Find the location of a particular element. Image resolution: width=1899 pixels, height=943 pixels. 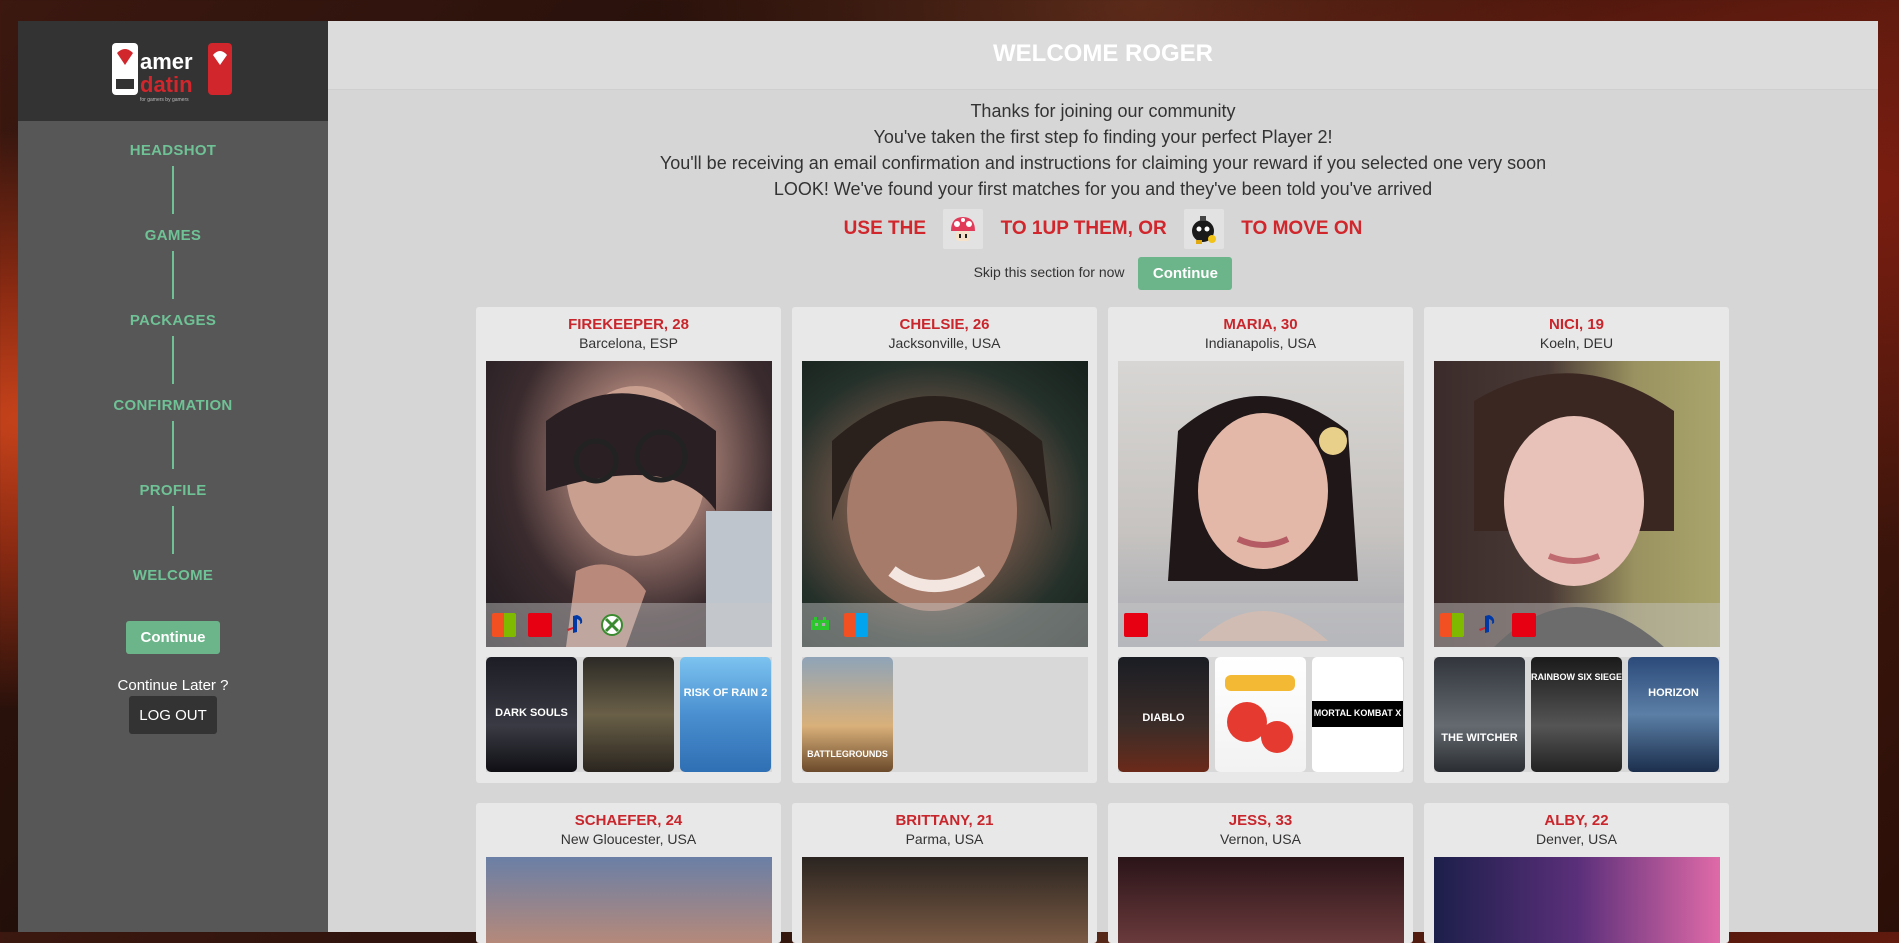

logo-tagline: for gamers by gamers is located at coordinates (164, 100).